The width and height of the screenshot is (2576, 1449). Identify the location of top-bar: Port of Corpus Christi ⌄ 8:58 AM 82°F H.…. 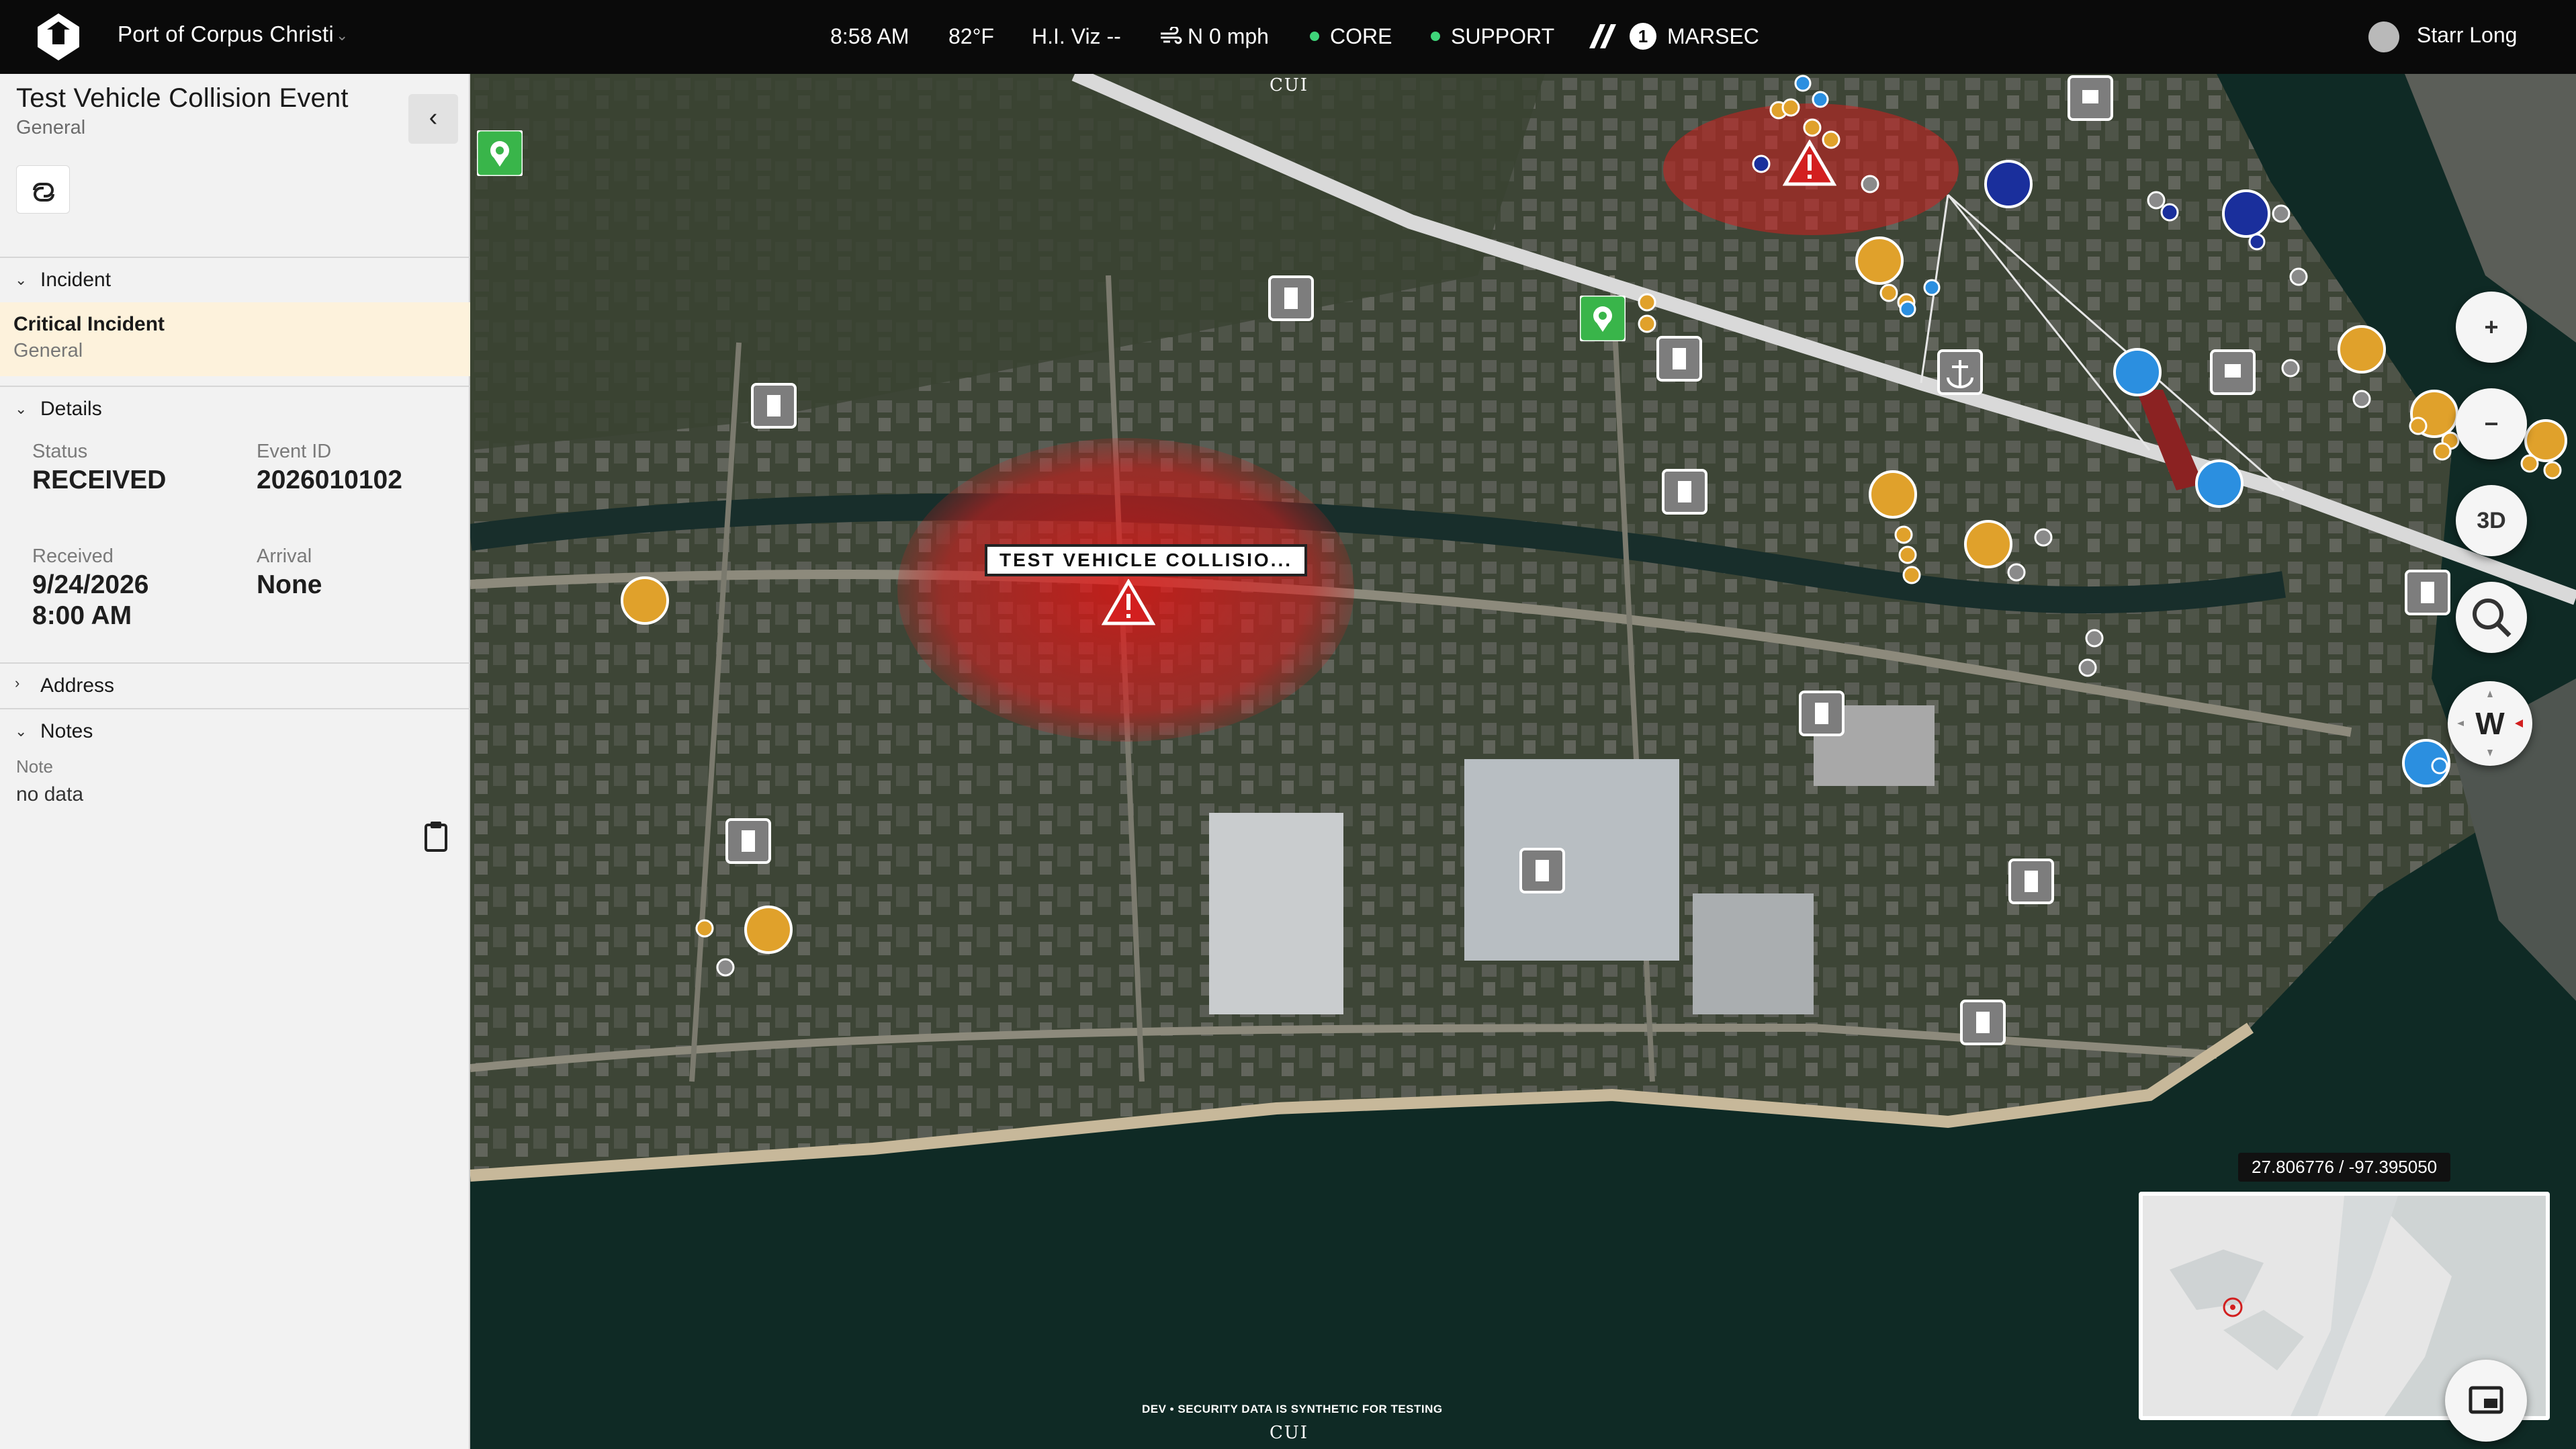
(1288, 37).